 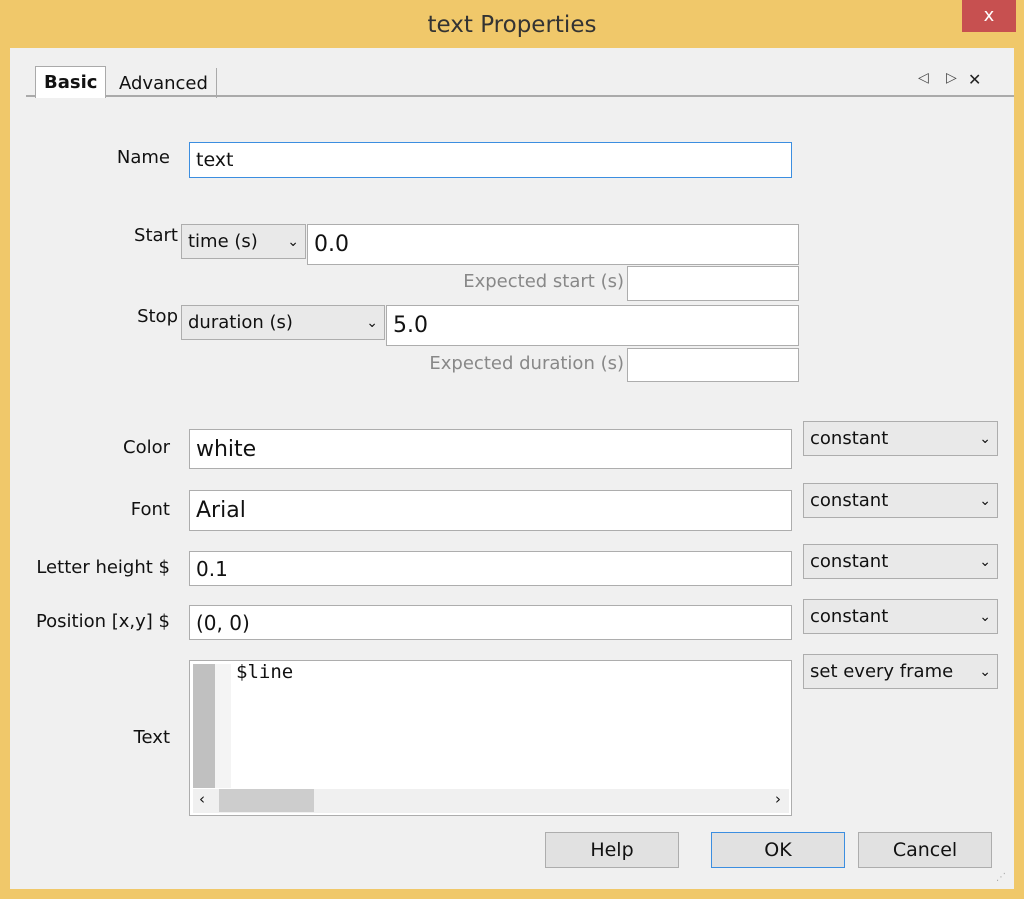 What do you see at coordinates (102, 621) in the screenshot?
I see `position-label: Position [x,y] $` at bounding box center [102, 621].